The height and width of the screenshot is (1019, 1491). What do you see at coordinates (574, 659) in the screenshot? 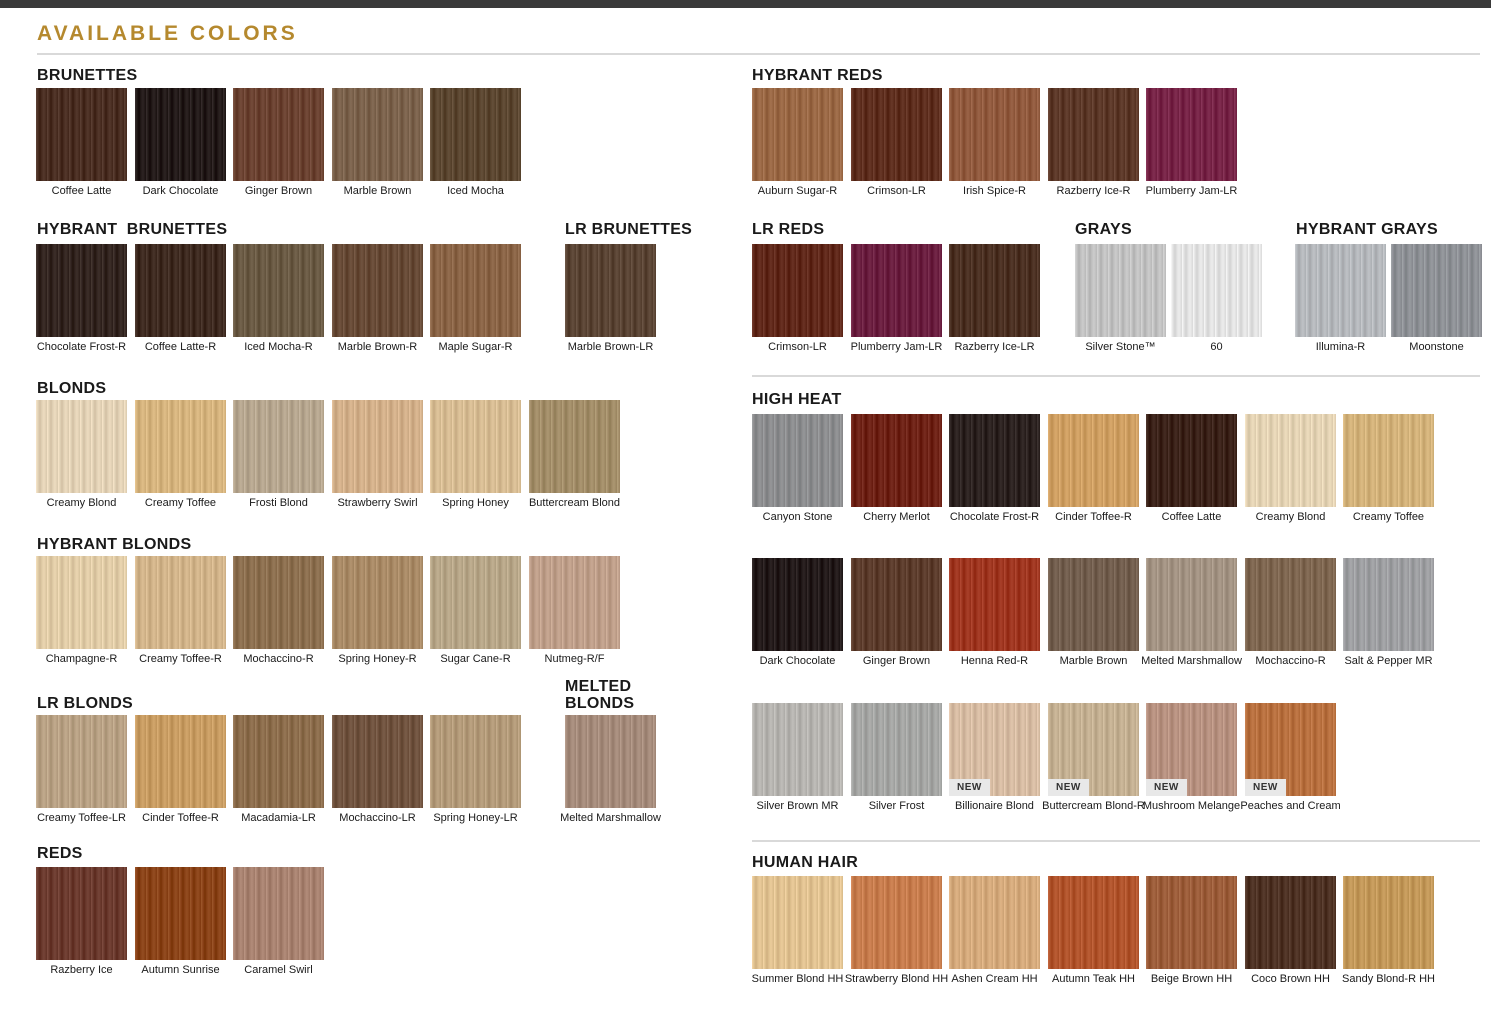
I see `swatch-label: Nutmeg-R/F` at bounding box center [574, 659].